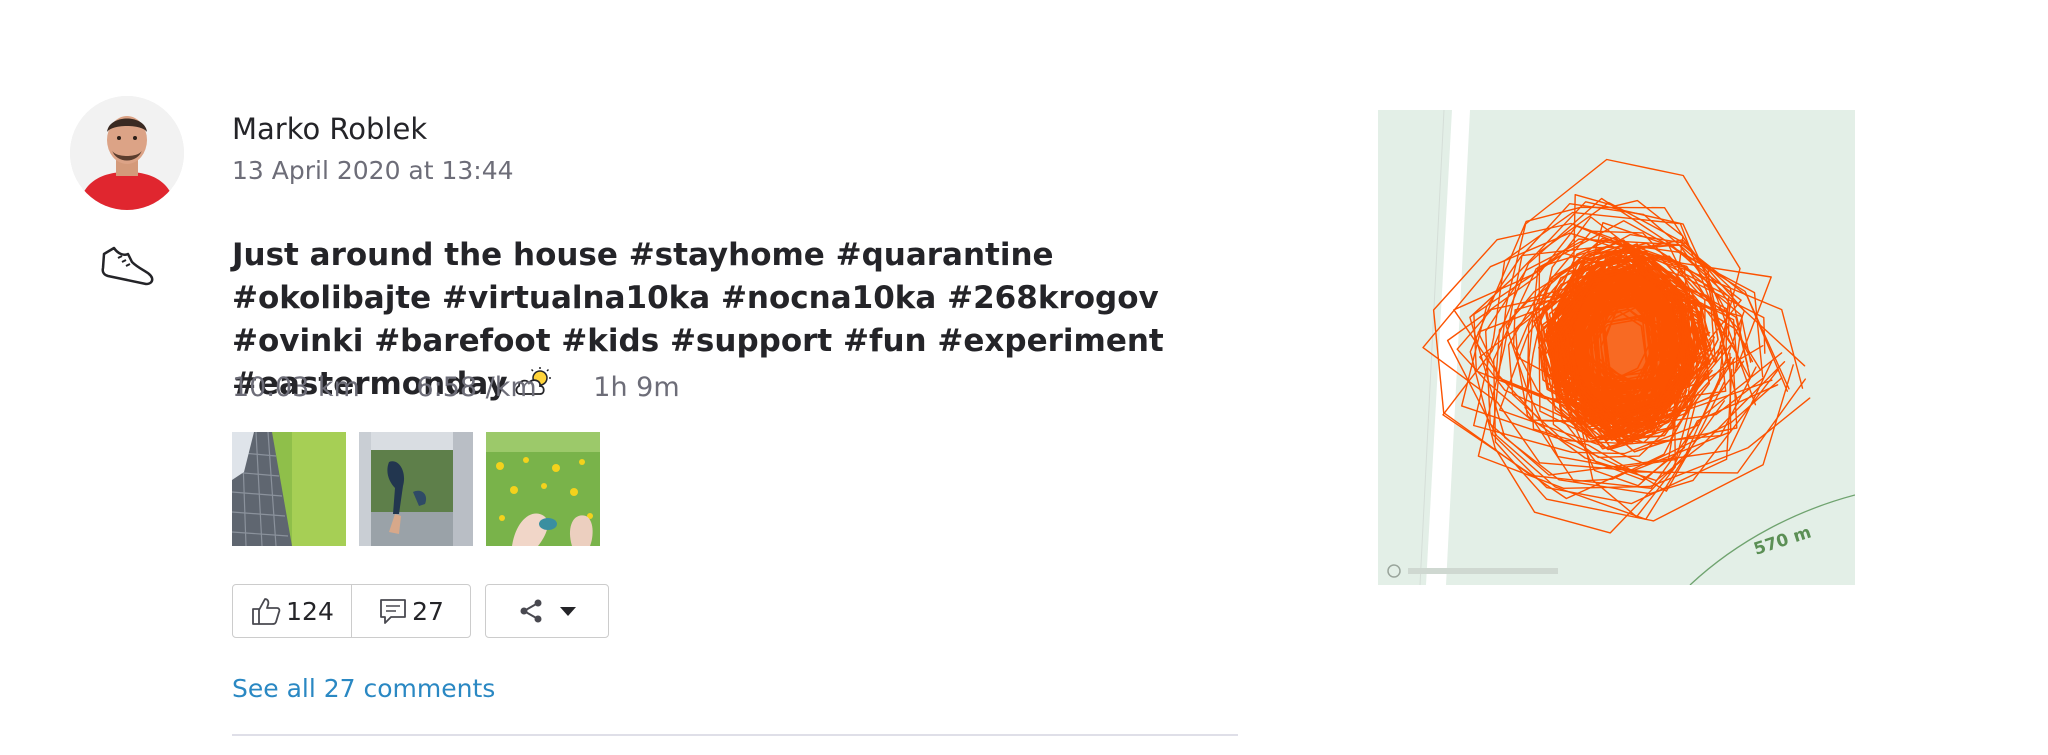  Describe the element at coordinates (393, 611) in the screenshot. I see `comment-icon` at that location.